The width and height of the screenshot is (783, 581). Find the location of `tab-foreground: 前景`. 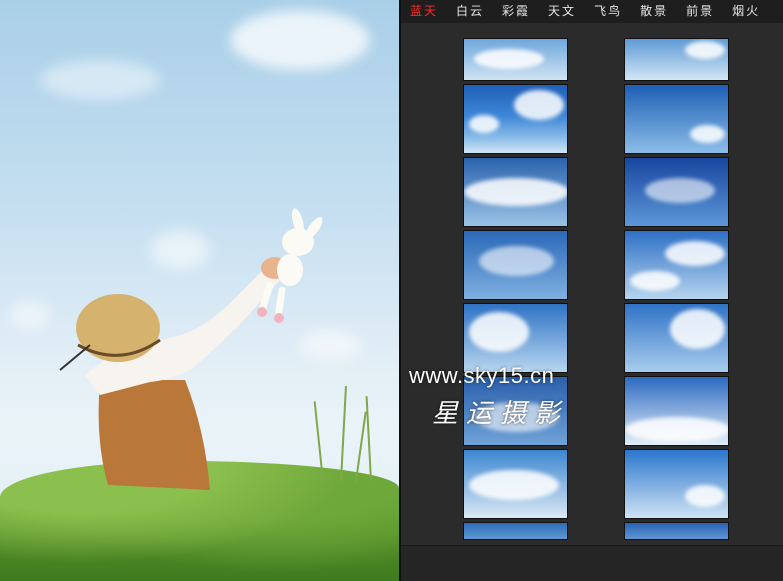

tab-foreground: 前景 is located at coordinates (700, 11).